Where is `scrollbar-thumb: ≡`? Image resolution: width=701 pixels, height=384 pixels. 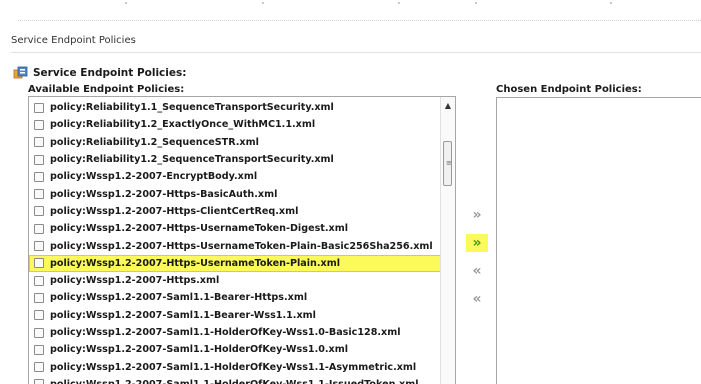
scrollbar-thumb: ≡ is located at coordinates (447, 163).